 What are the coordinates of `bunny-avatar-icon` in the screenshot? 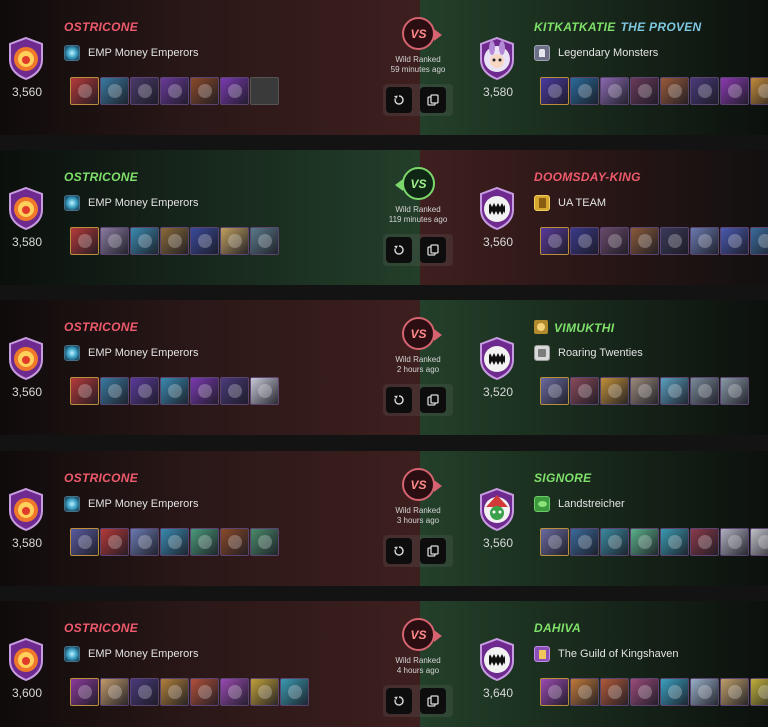 It's located at (497, 58).